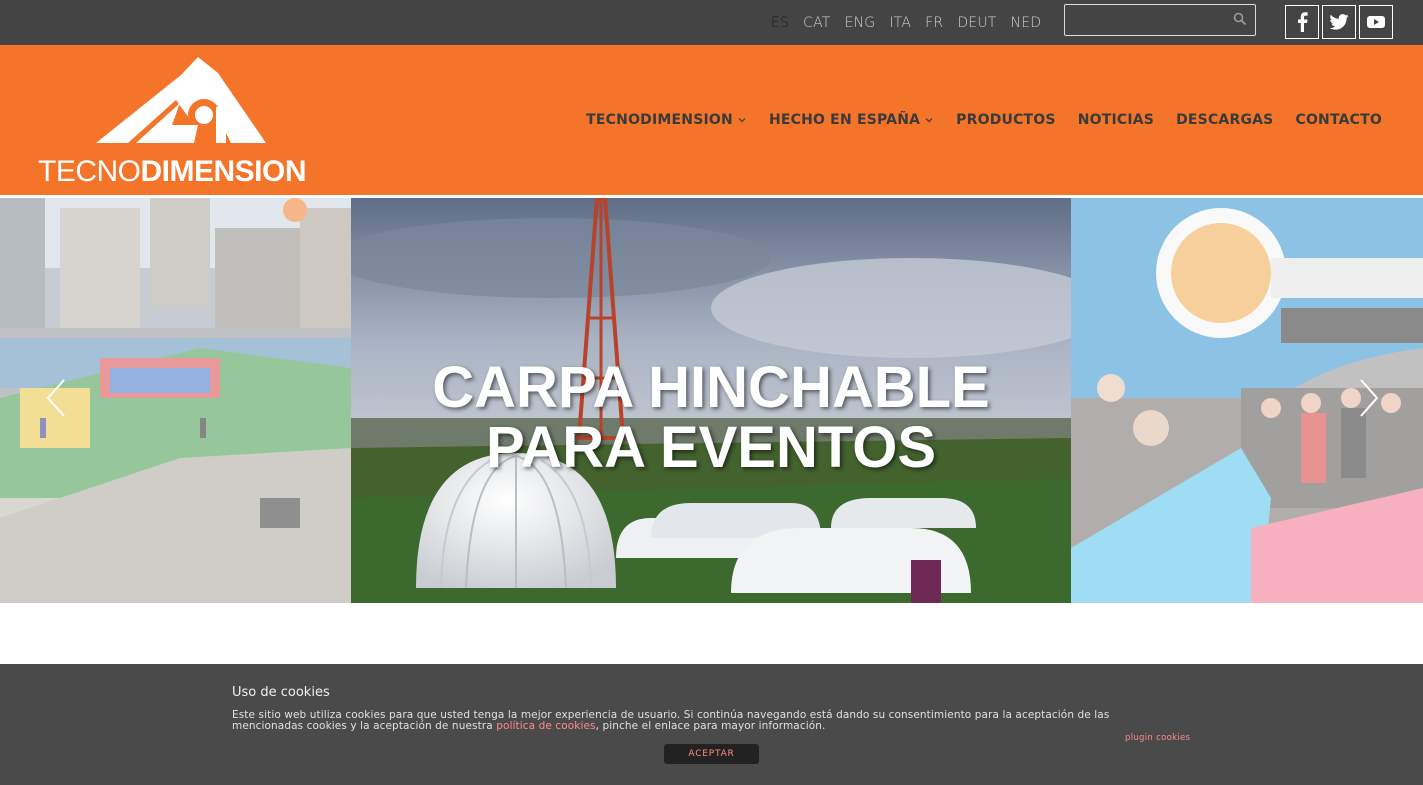 This screenshot has width=1423, height=785. I want to click on search-icon, so click(1240, 19).